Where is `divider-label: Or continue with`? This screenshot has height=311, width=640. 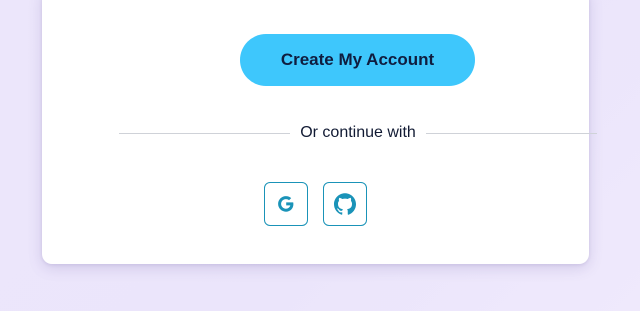 divider-label: Or continue with is located at coordinates (358, 132).